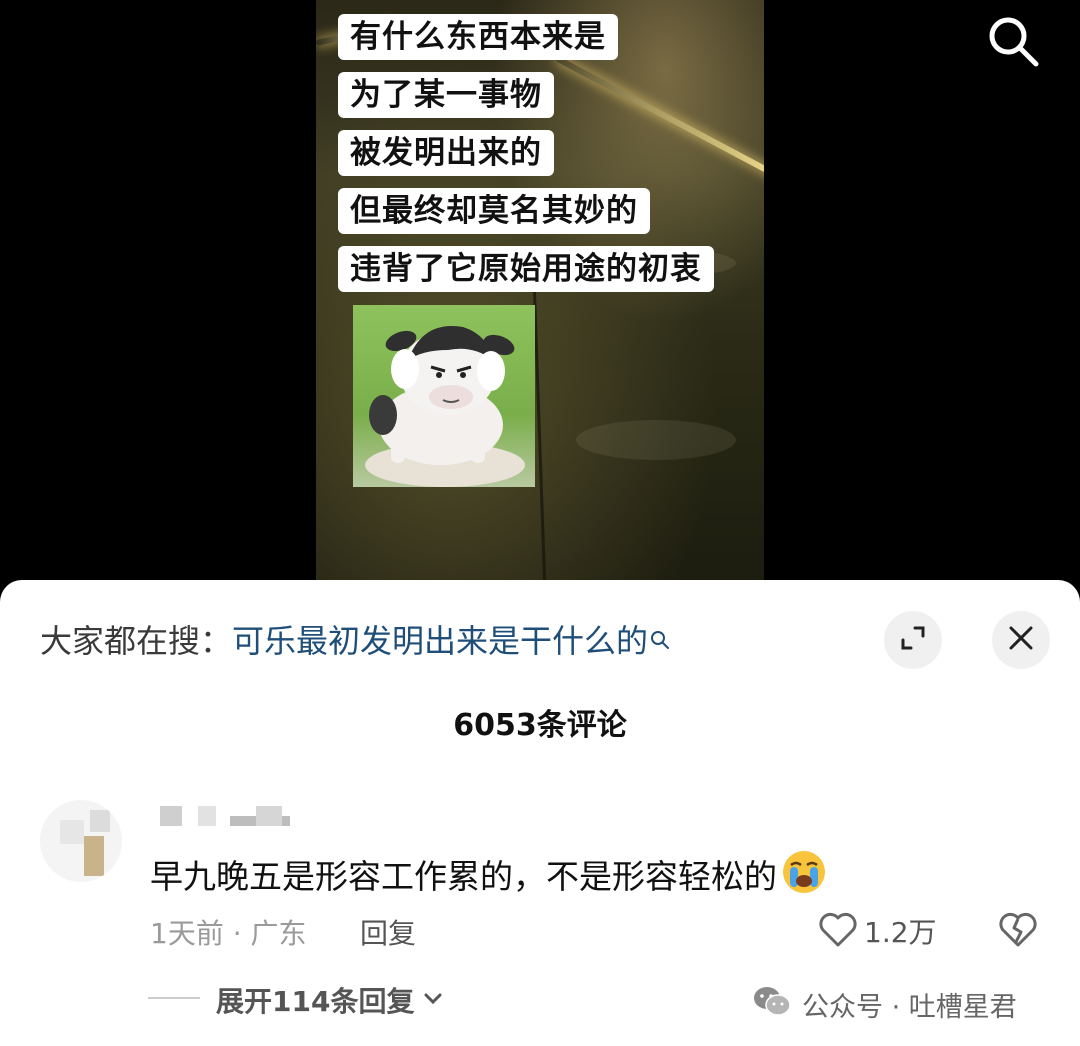  I want to click on avatar, so click(81, 841).